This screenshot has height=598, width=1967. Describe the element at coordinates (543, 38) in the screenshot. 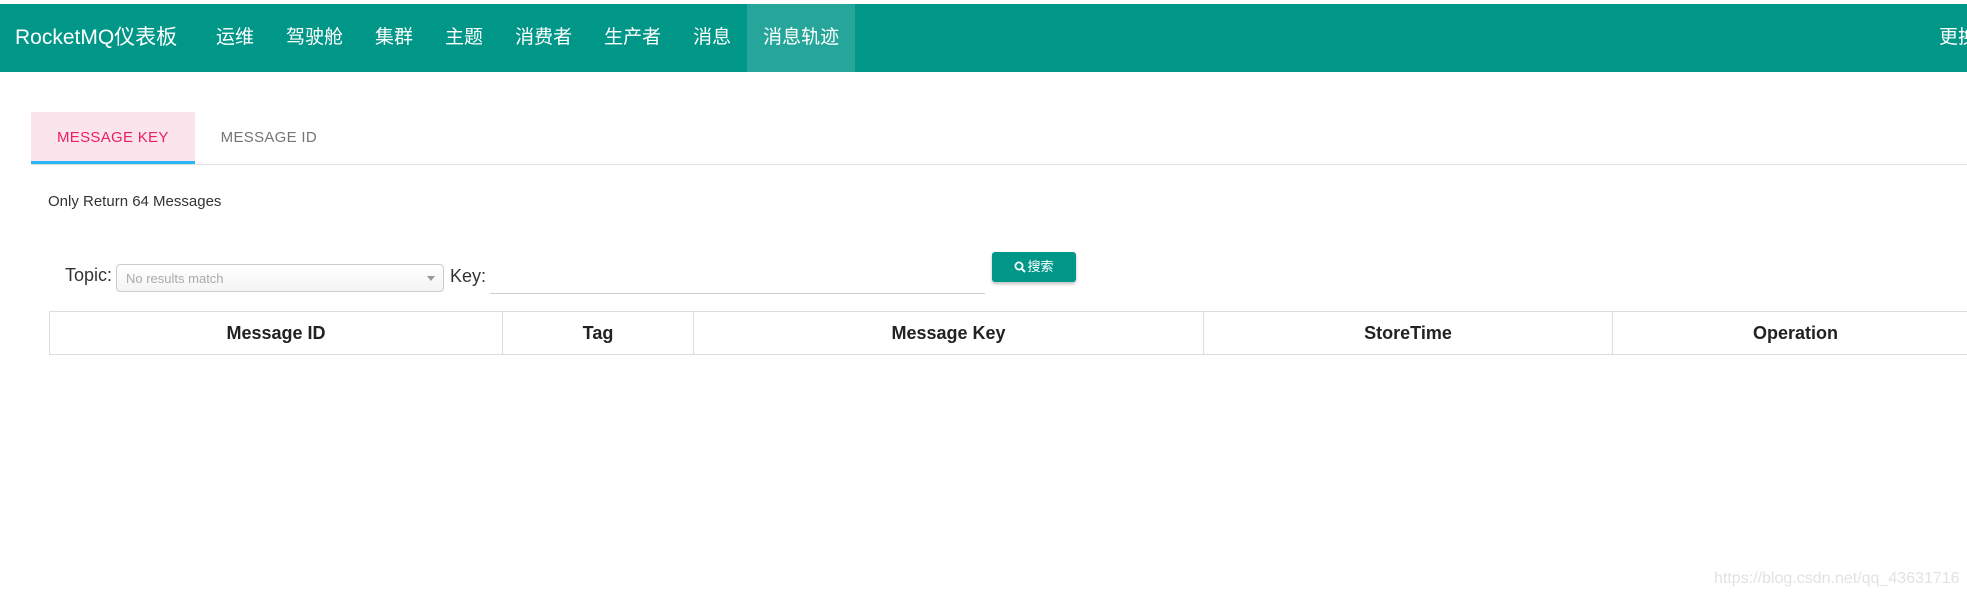

I see `nav-item-consumer: 消费者` at that location.